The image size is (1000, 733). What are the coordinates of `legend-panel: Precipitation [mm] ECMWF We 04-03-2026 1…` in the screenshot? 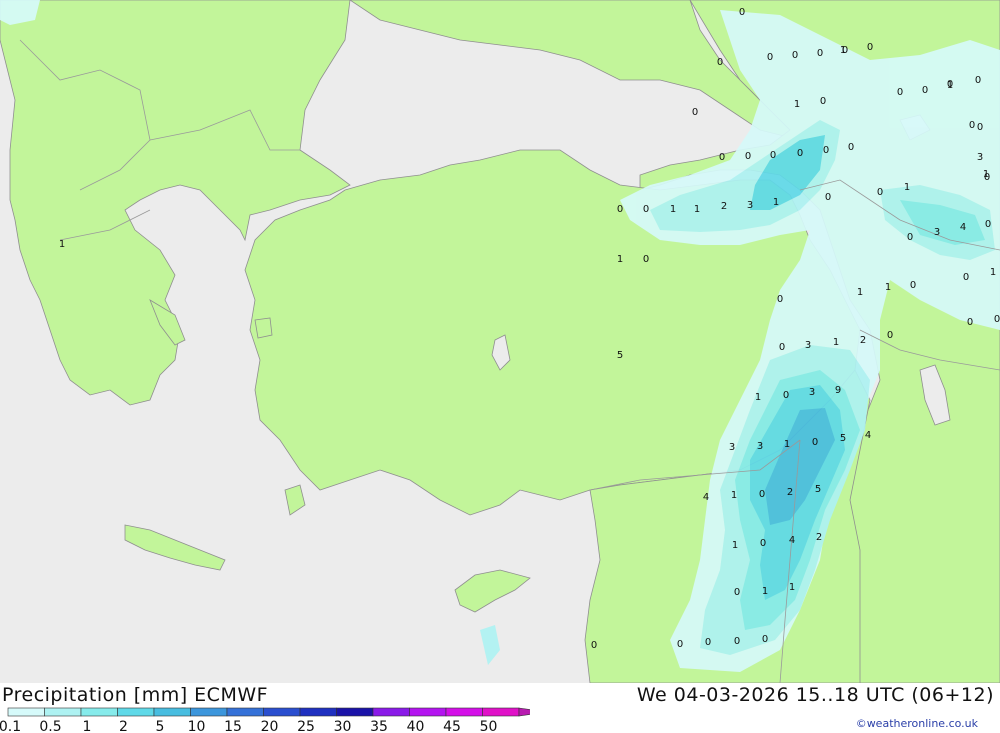 It's located at (500, 708).